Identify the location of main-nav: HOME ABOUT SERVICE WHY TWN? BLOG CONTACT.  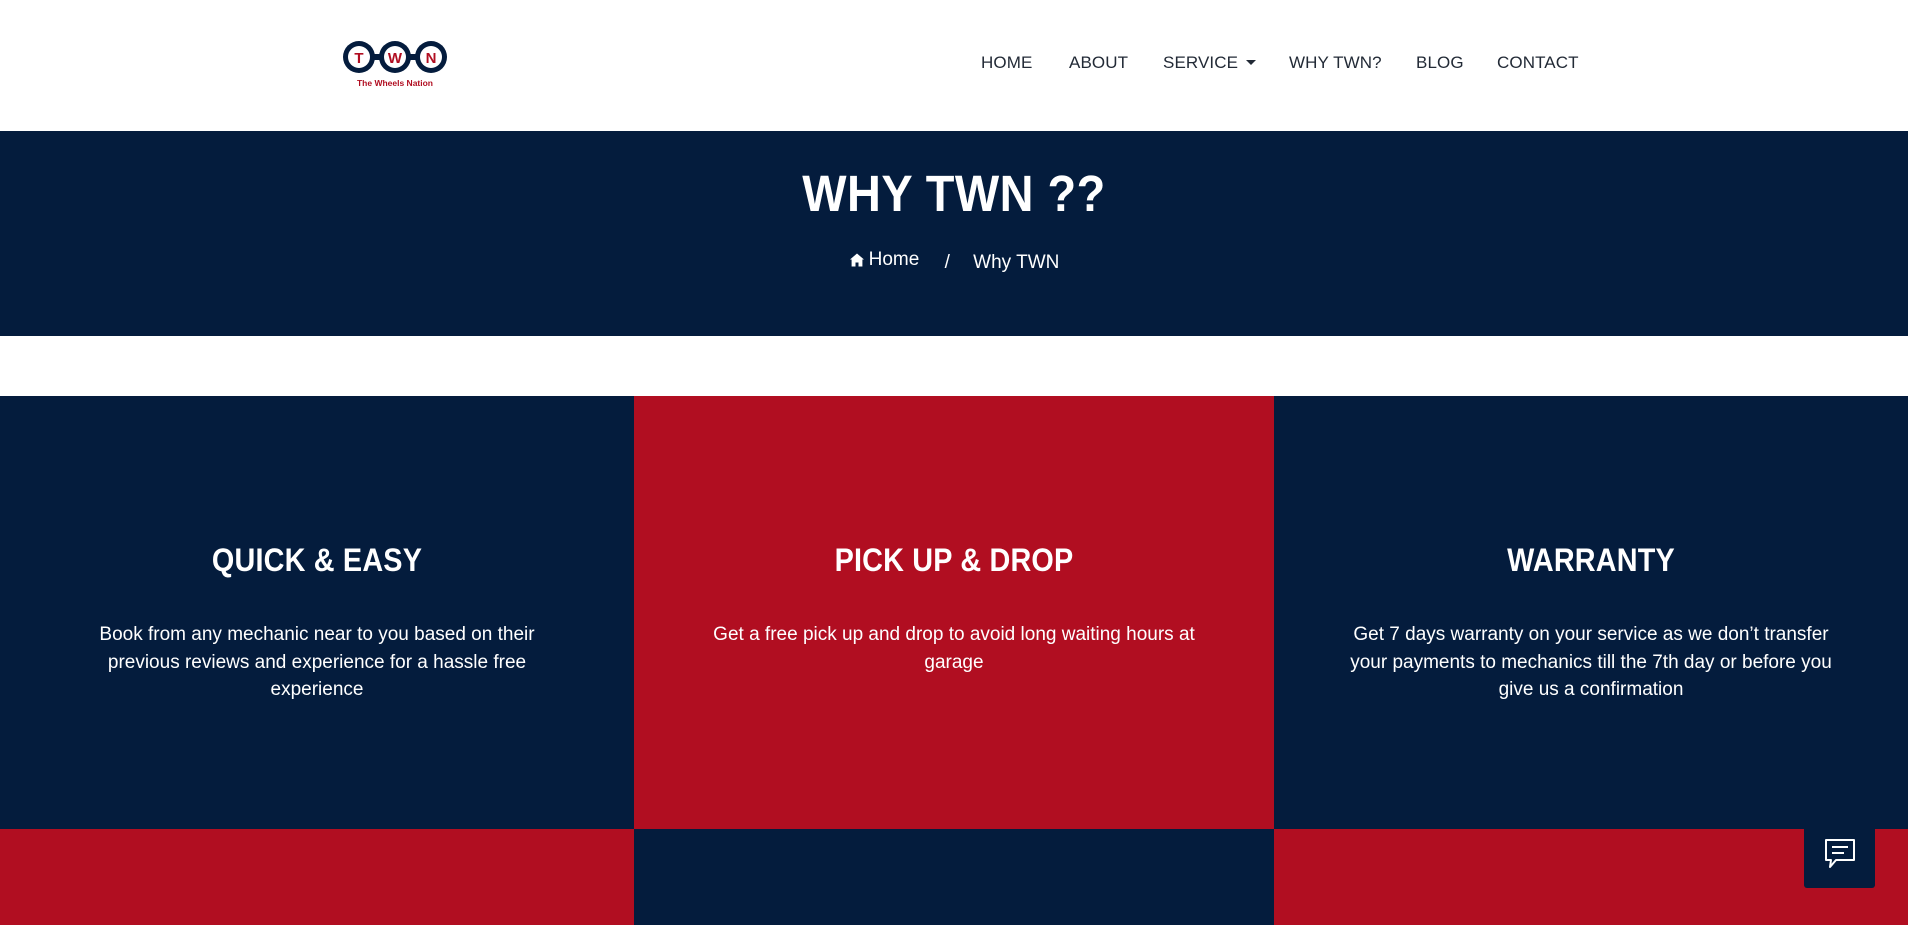
(954, 63).